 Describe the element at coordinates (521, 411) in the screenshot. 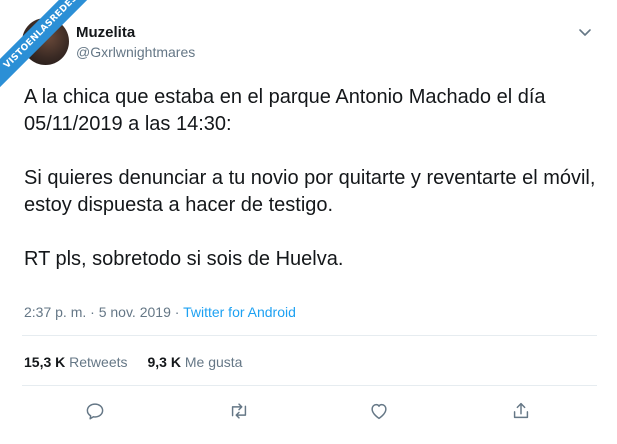

I see `share-icon` at that location.